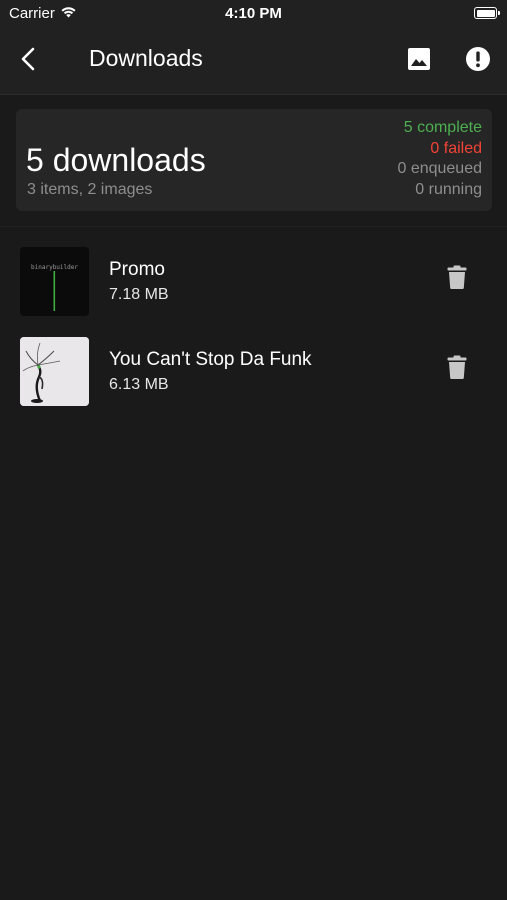 The width and height of the screenshot is (507, 900). Describe the element at coordinates (253, 226) in the screenshot. I see `section-divider` at that location.